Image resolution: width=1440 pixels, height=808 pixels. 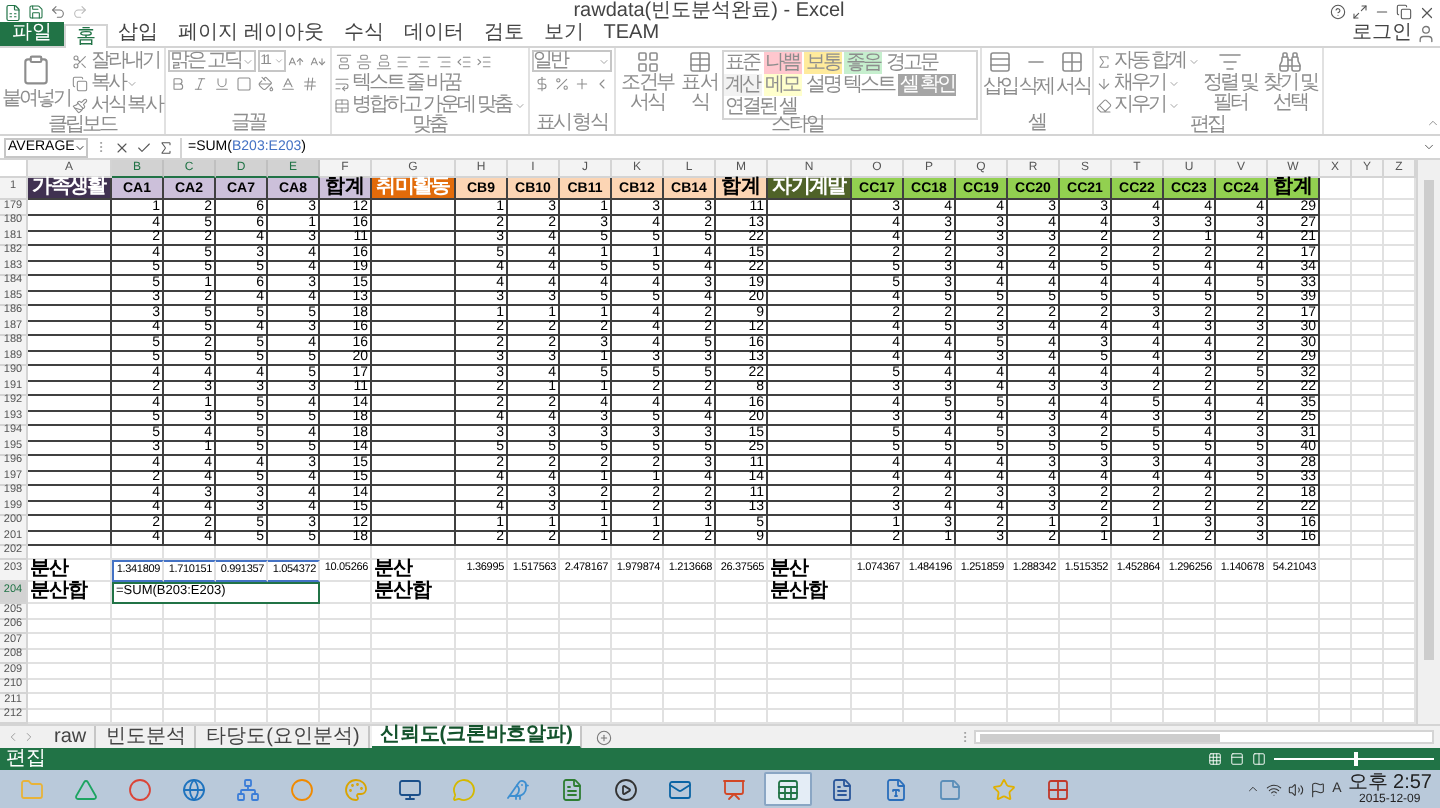 What do you see at coordinates (563, 34) in the screenshot?
I see `ribbon-tab: 보기` at bounding box center [563, 34].